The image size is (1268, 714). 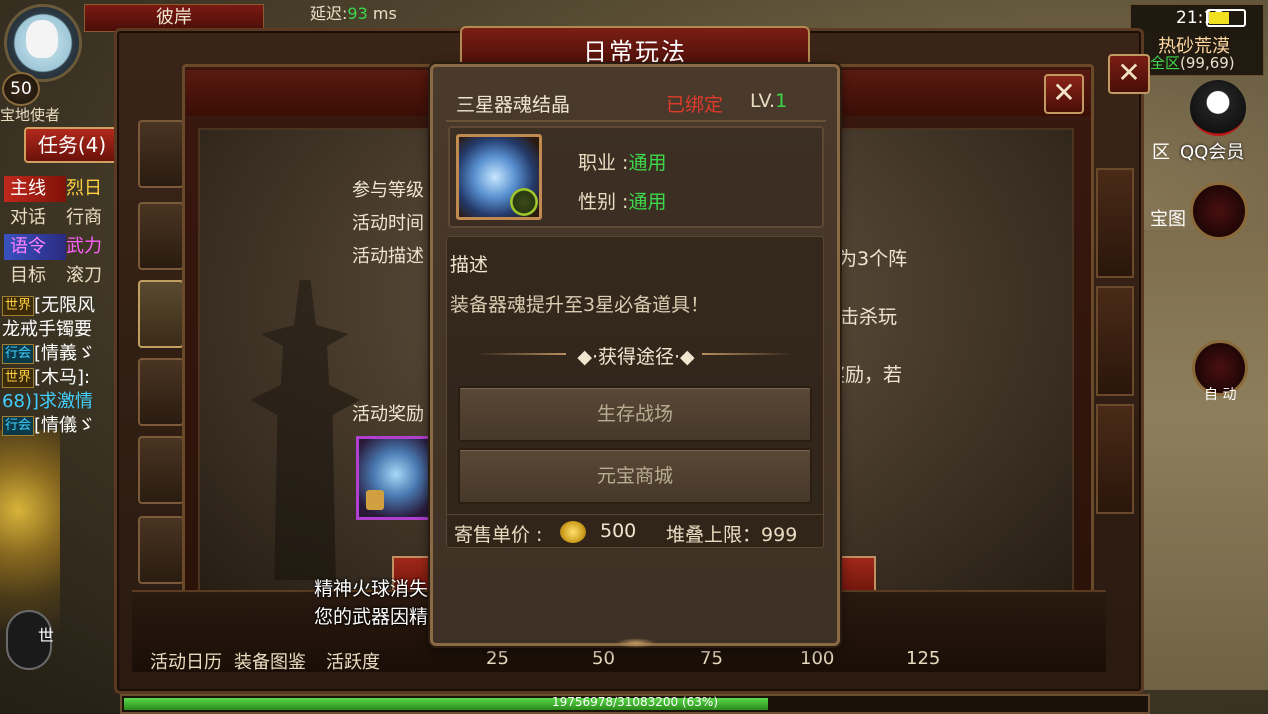 What do you see at coordinates (817, 658) in the screenshot?
I see `milestone-value: 100` at bounding box center [817, 658].